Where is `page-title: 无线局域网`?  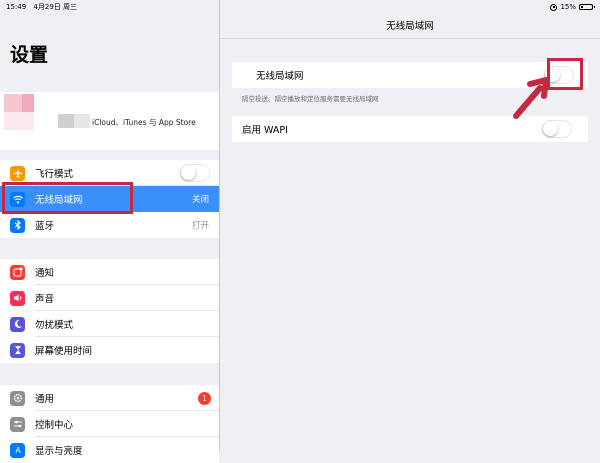 page-title: 无线局域网 is located at coordinates (410, 26).